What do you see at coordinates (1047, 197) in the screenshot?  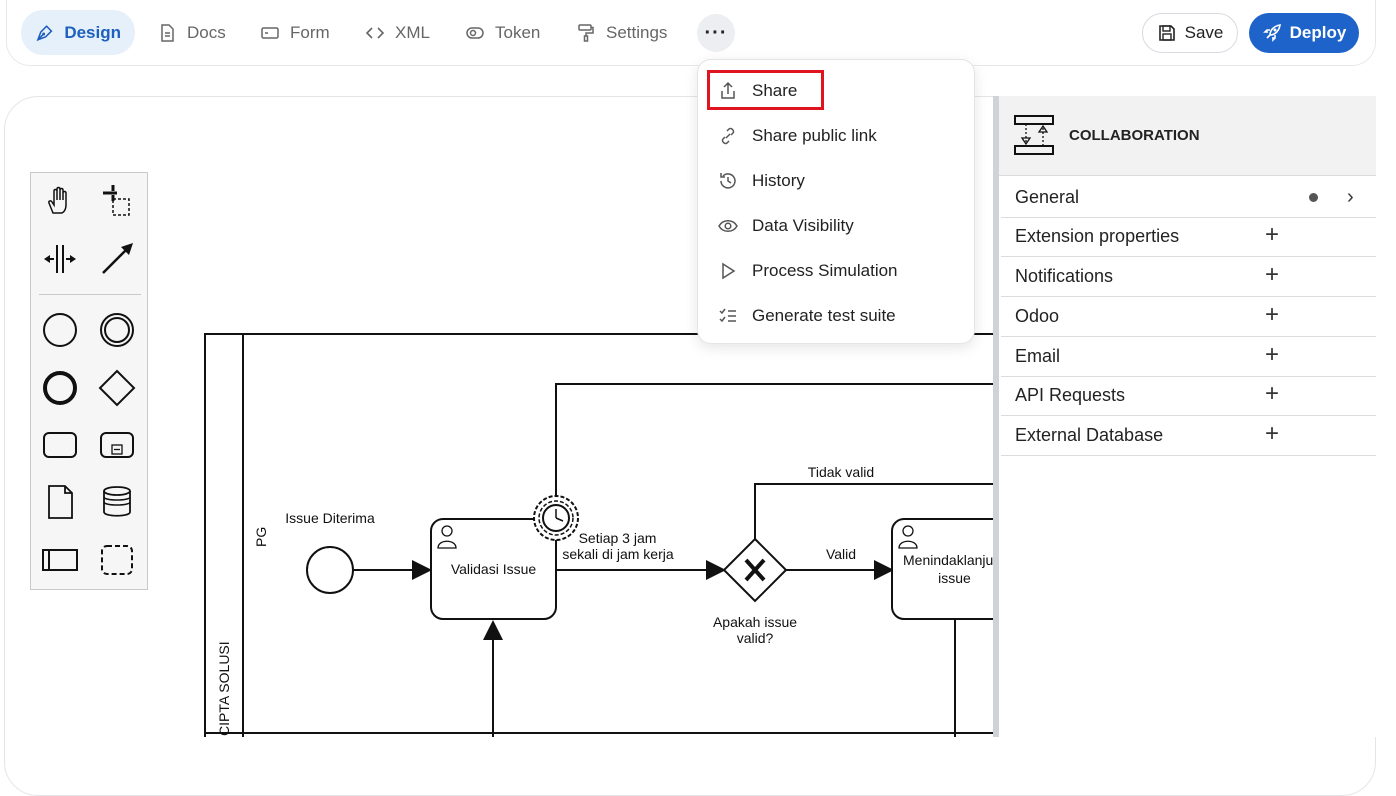 I see `group-label: General` at bounding box center [1047, 197].